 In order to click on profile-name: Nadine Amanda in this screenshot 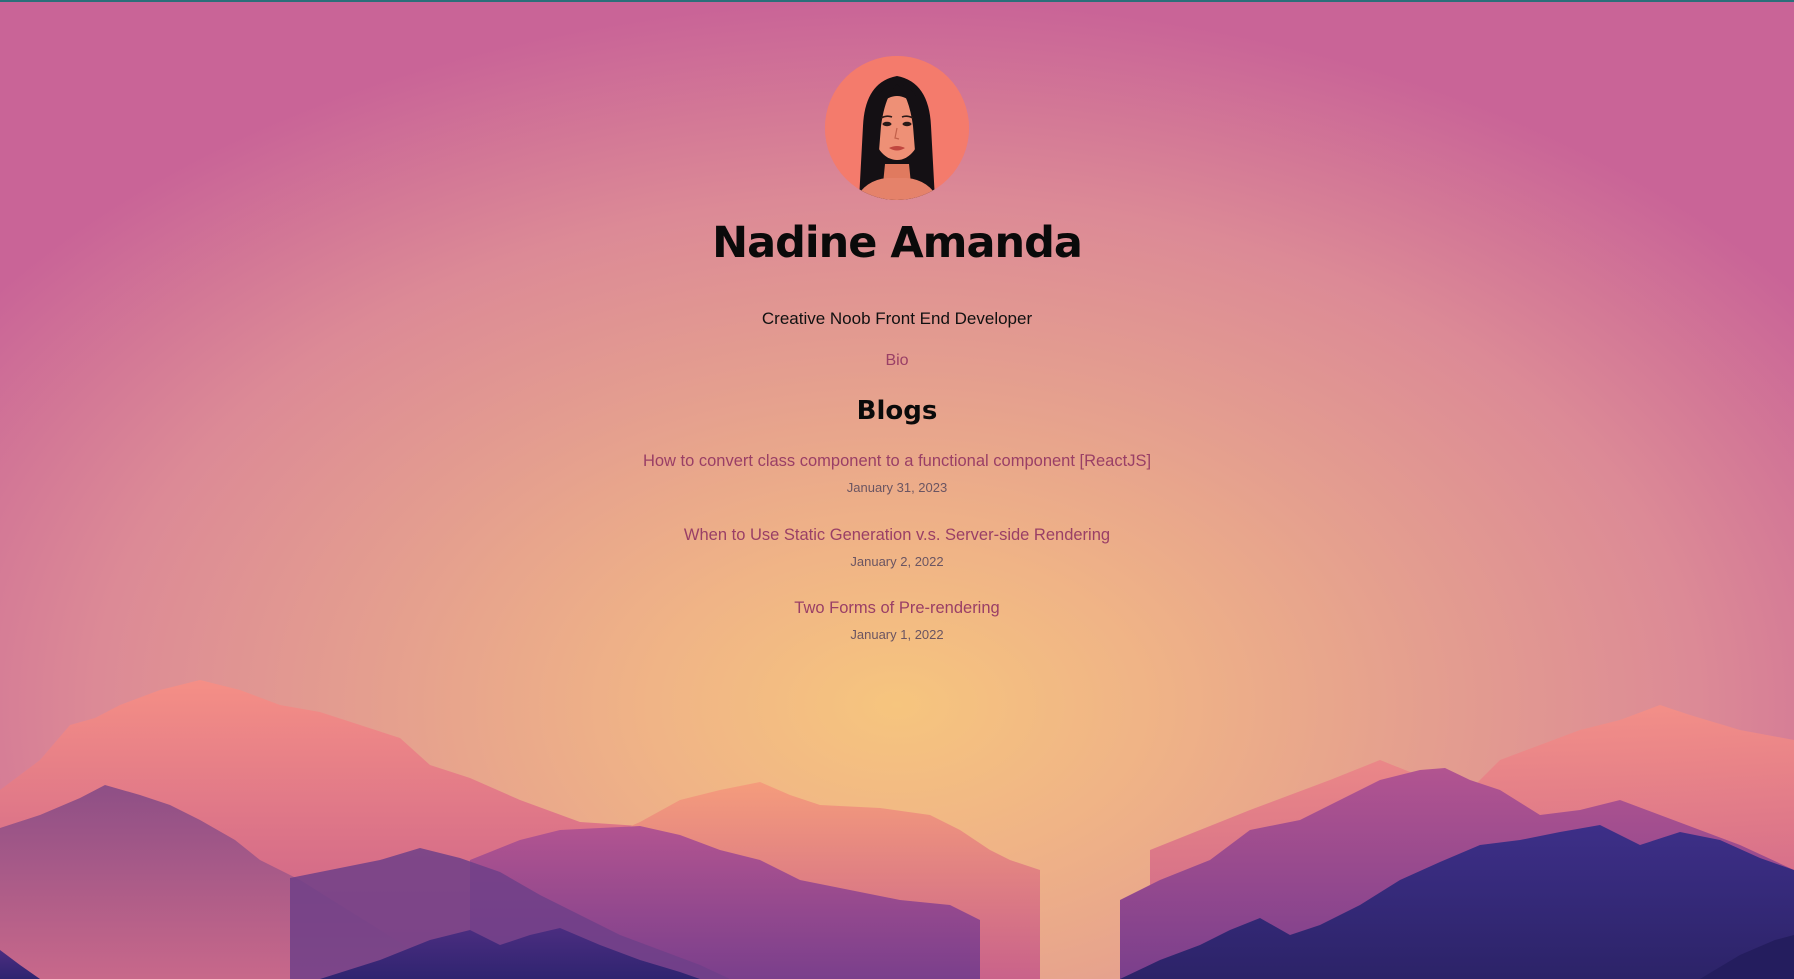, I will do `click(897, 243)`.